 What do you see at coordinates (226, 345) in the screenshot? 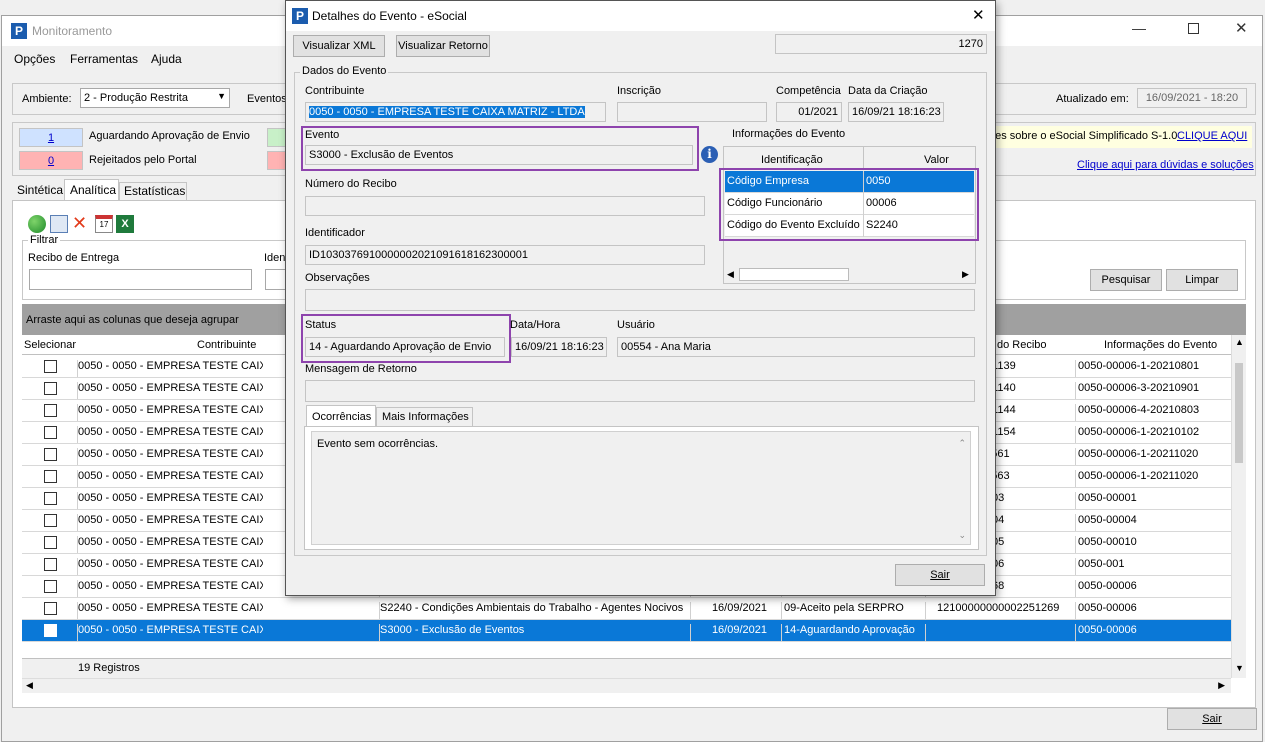
I see `col-contribuinte: Contribuinte` at bounding box center [226, 345].